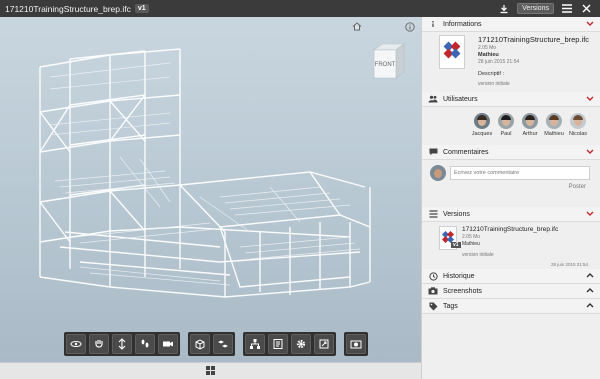 This screenshot has width=600, height=379. What do you see at coordinates (578, 134) in the screenshot?
I see `user-name: Nicolas` at bounding box center [578, 134].